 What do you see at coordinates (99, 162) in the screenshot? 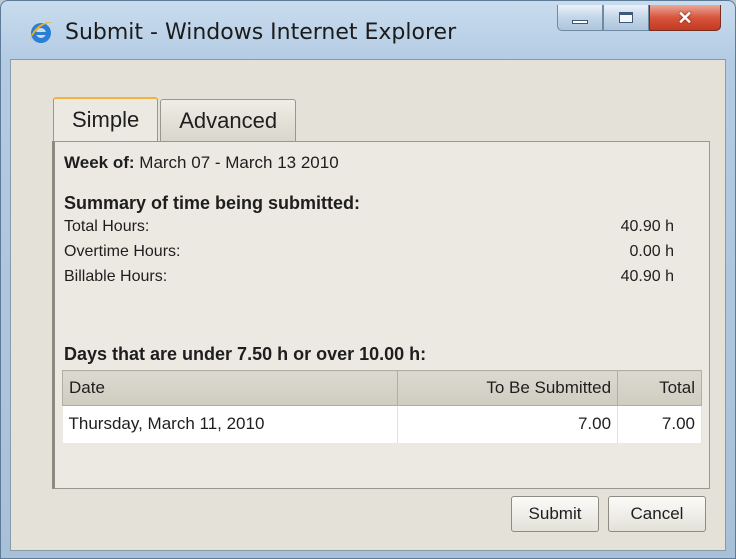
I see `week-of-label: Week of:` at bounding box center [99, 162].